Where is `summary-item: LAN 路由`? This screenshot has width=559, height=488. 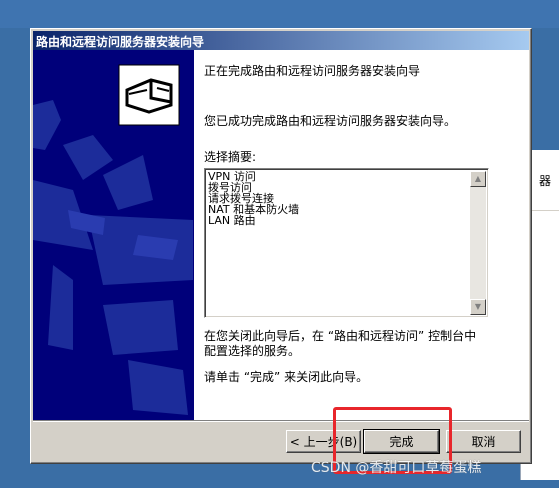 summary-item: LAN 路由 is located at coordinates (232, 220).